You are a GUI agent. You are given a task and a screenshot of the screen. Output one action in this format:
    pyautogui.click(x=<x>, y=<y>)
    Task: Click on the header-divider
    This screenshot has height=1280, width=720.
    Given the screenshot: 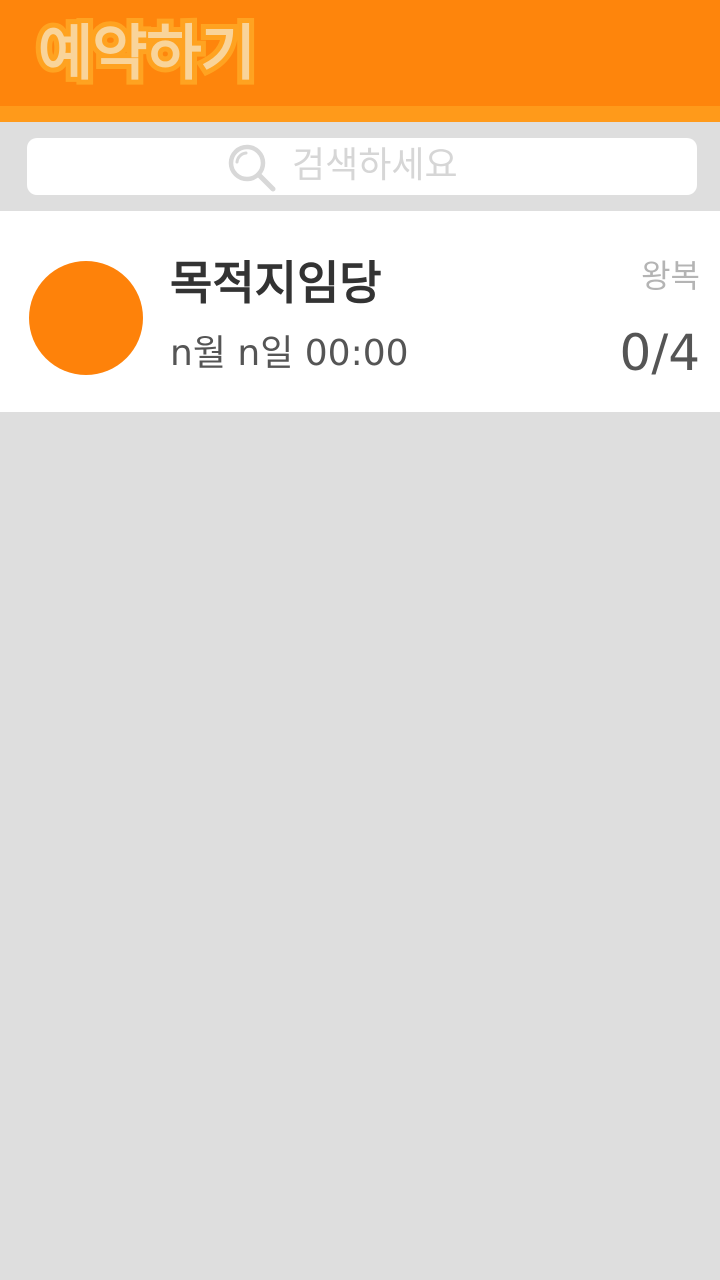 What is the action you would take?
    pyautogui.click(x=360, y=114)
    